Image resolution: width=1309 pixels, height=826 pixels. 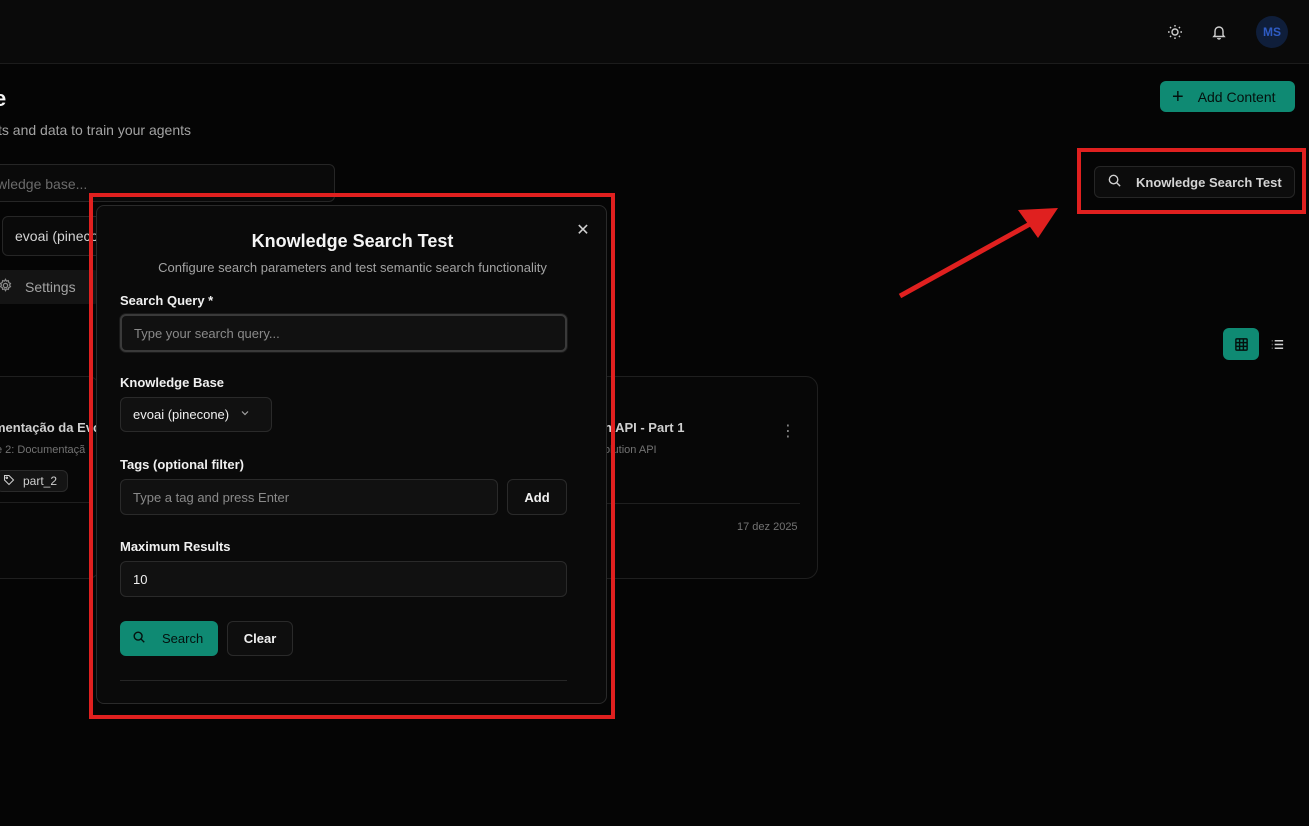 What do you see at coordinates (978, 253) in the screenshot?
I see `annotation-arrow` at bounding box center [978, 253].